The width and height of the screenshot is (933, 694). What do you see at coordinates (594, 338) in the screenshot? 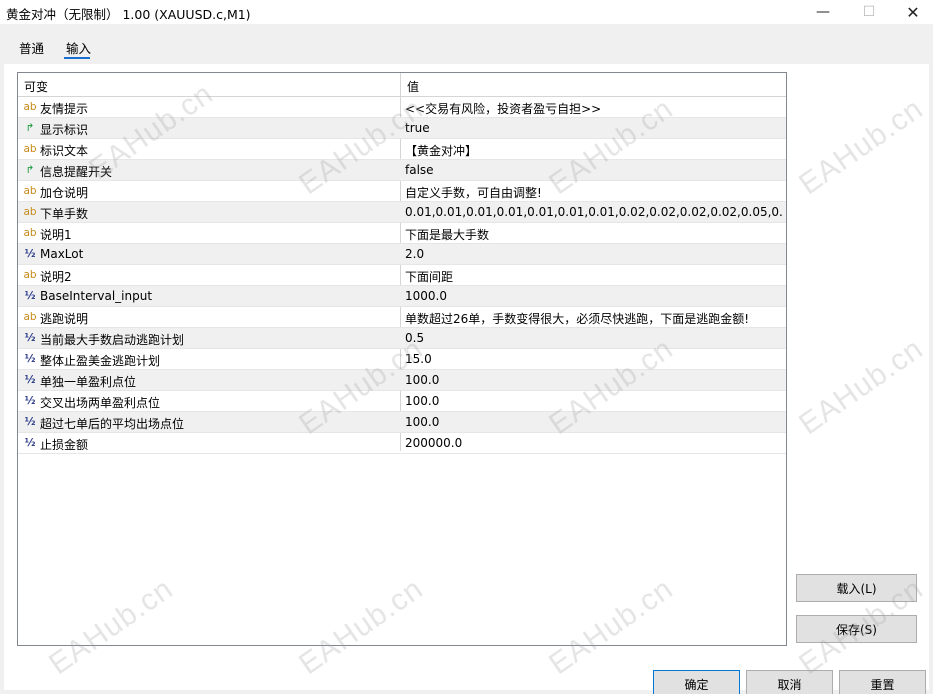
I see `variable-value: 0.5` at bounding box center [594, 338].